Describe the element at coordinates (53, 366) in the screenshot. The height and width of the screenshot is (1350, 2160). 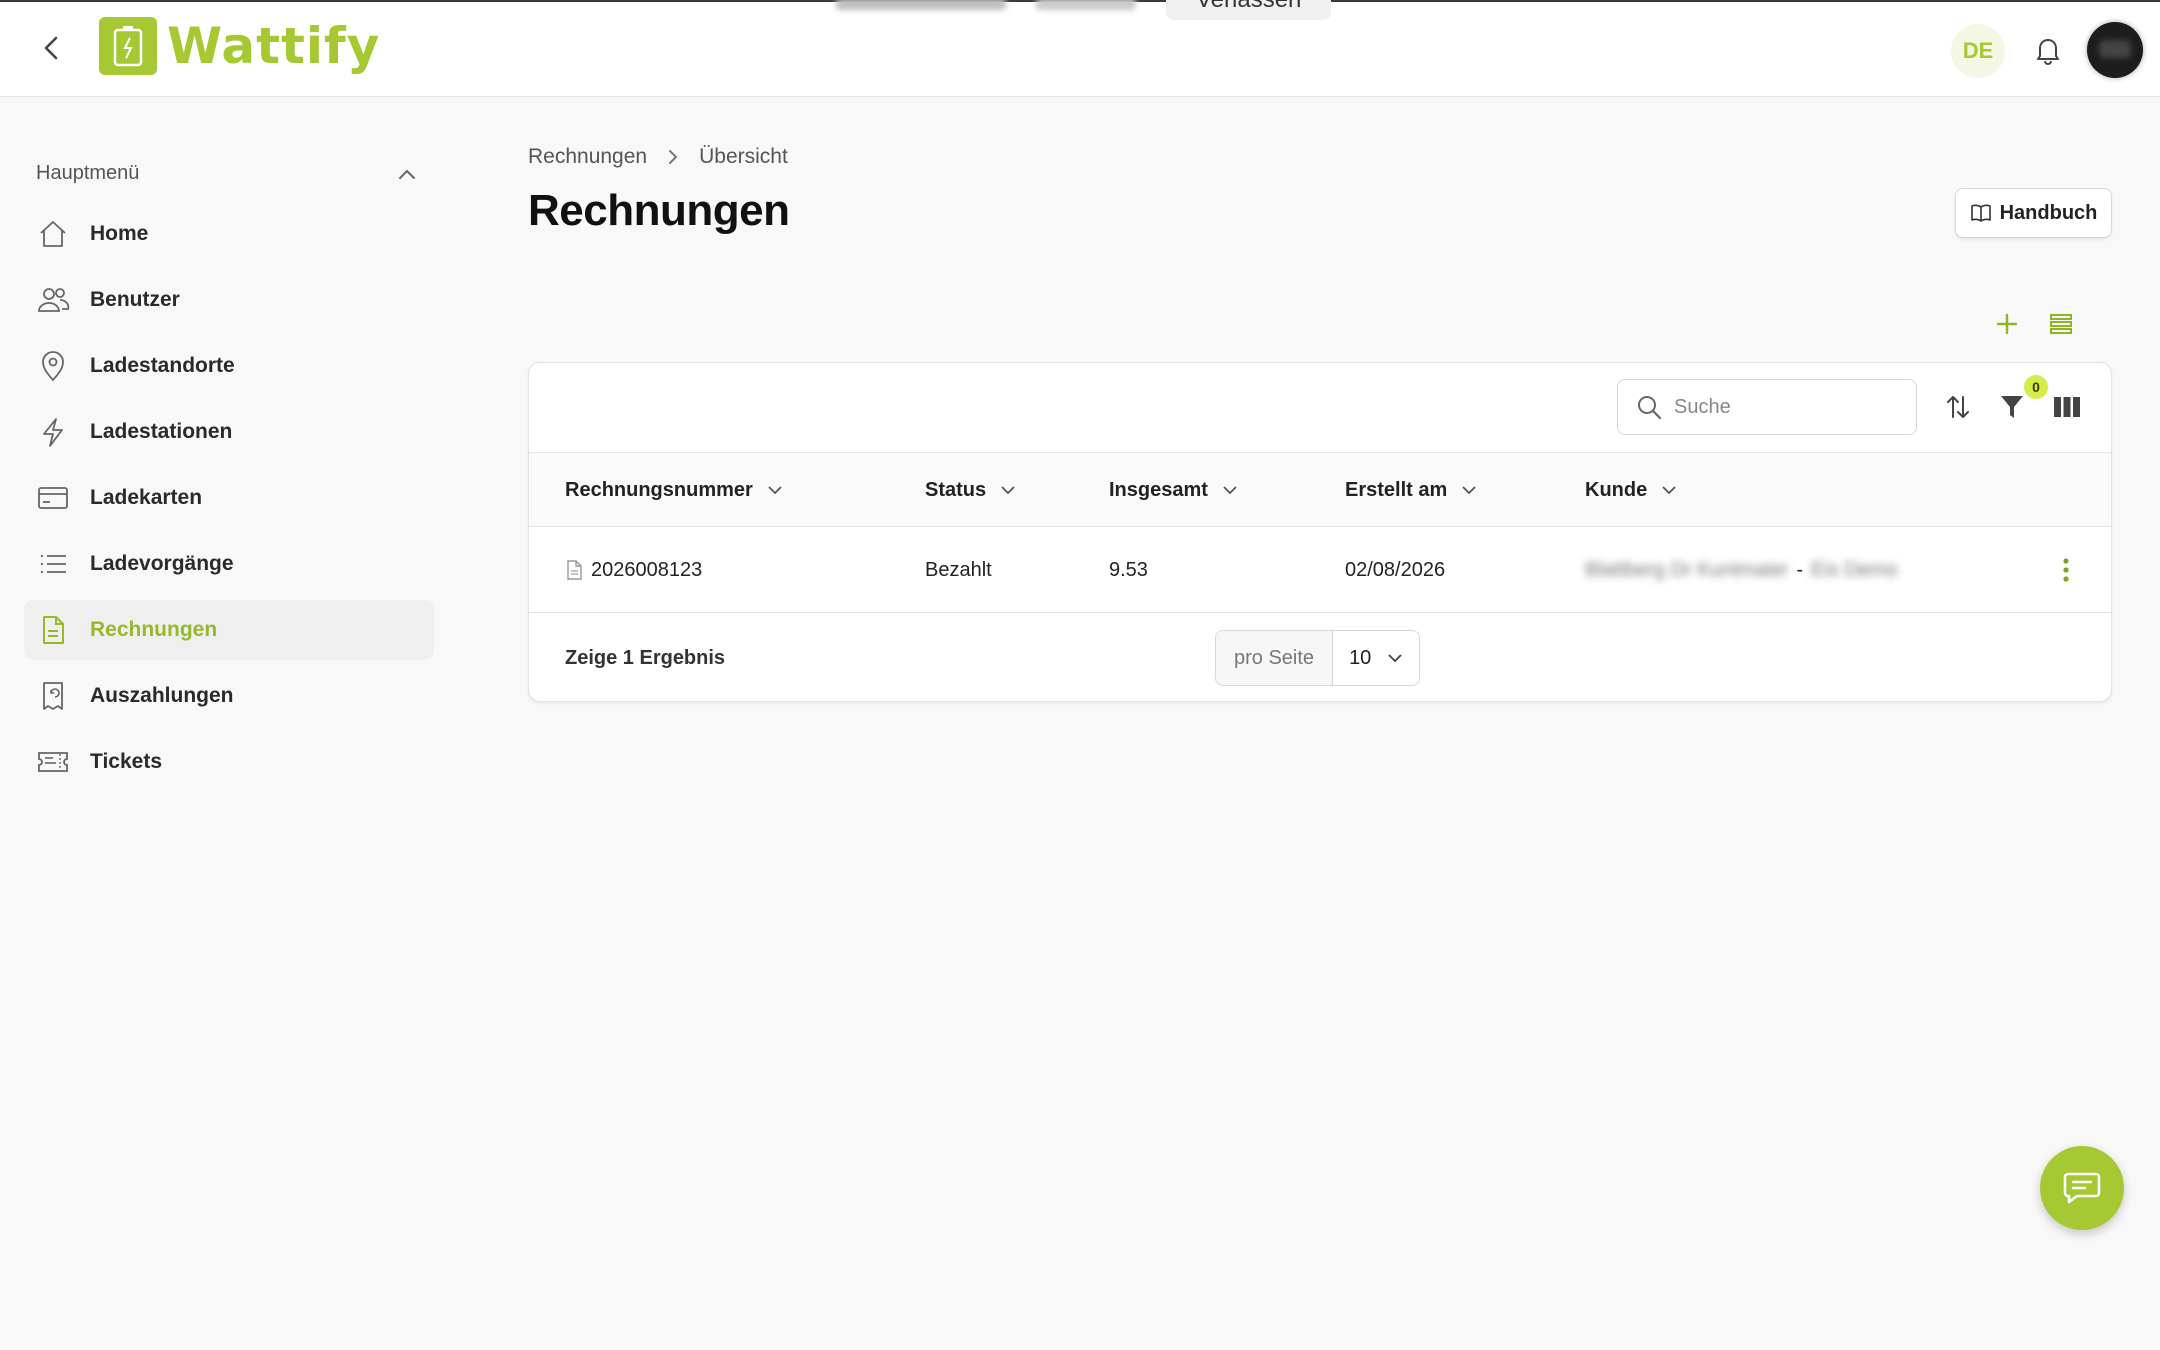
I see `location-pin-icon` at that location.